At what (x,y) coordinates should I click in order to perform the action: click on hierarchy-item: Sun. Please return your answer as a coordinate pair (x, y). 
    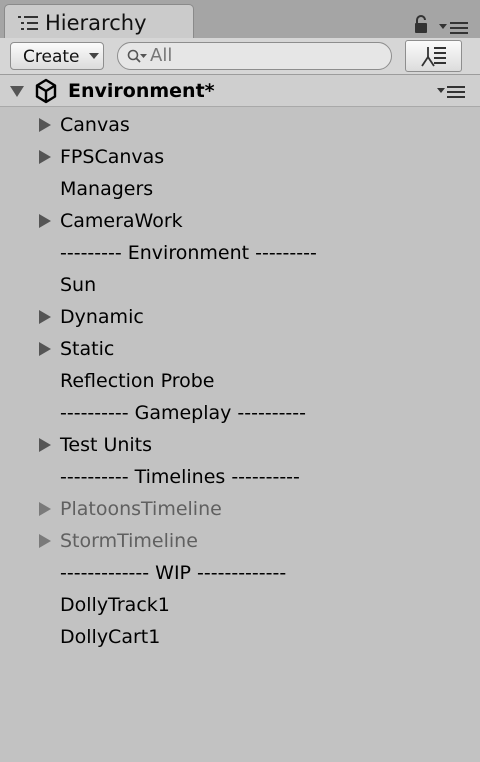
    Looking at the image, I should click on (240, 284).